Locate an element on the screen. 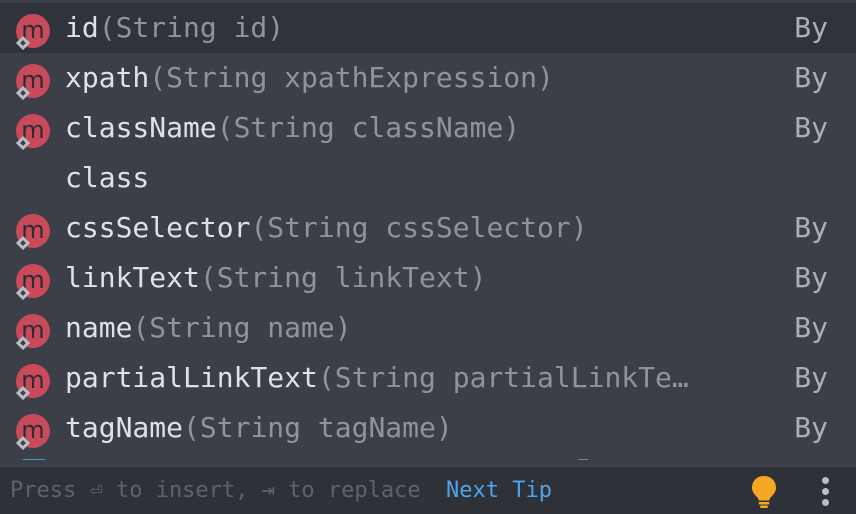 The width and height of the screenshot is (856, 514). next-tip-link: Next Tip is located at coordinates (499, 490).